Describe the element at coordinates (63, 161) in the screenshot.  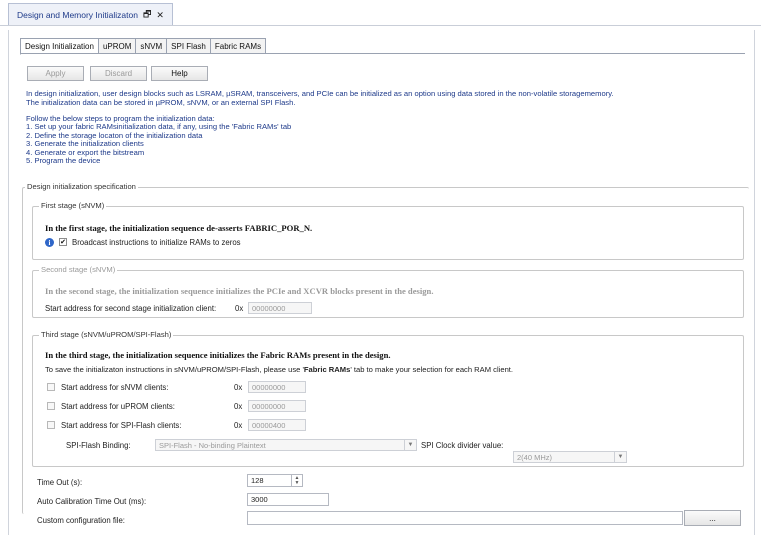
I see `step-5: 5. Program the device` at that location.